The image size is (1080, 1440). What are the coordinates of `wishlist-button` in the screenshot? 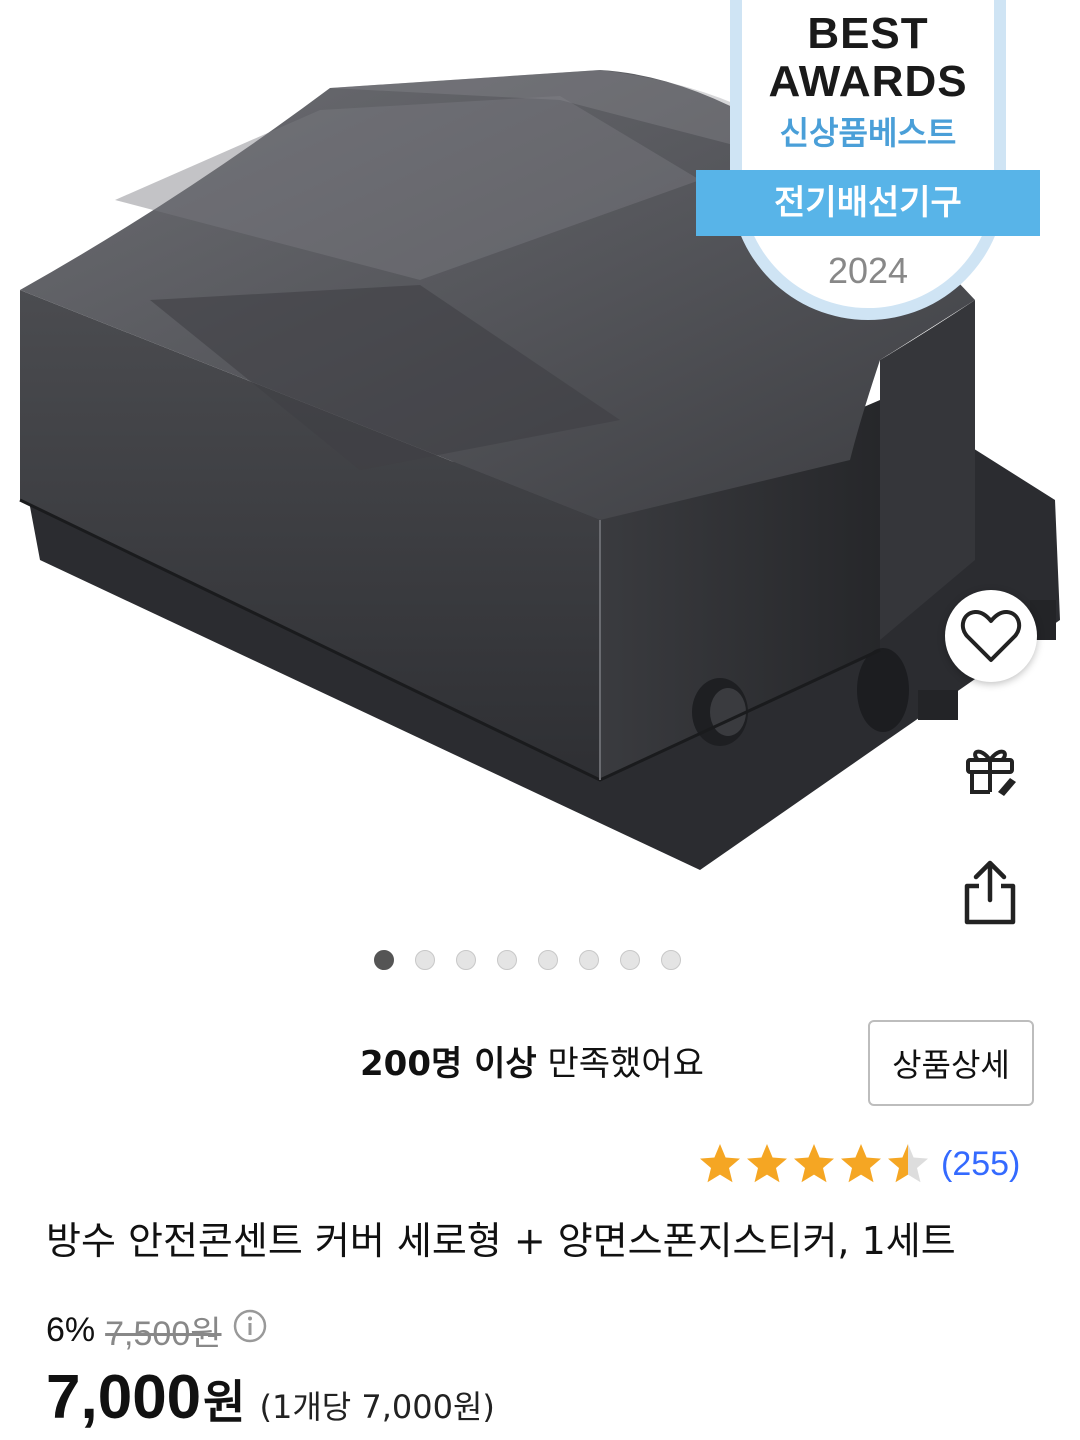 It's located at (991, 636).